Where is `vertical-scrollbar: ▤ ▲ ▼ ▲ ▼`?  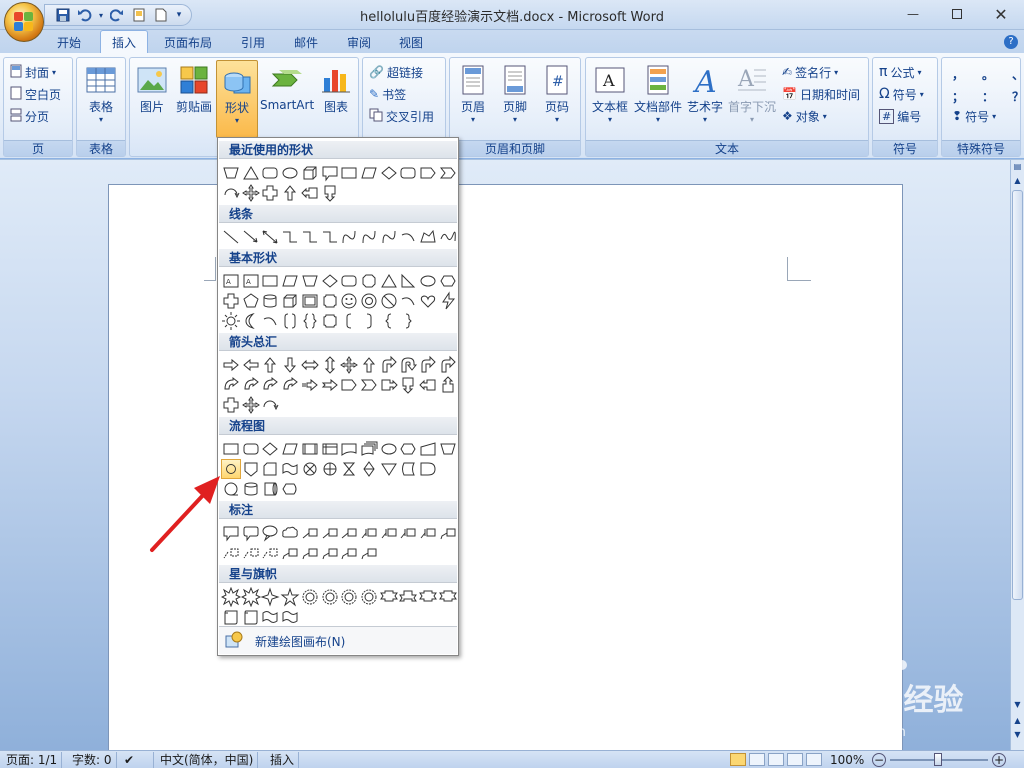 vertical-scrollbar: ▤ ▲ ▼ ▲ ▼ is located at coordinates (1017, 455).